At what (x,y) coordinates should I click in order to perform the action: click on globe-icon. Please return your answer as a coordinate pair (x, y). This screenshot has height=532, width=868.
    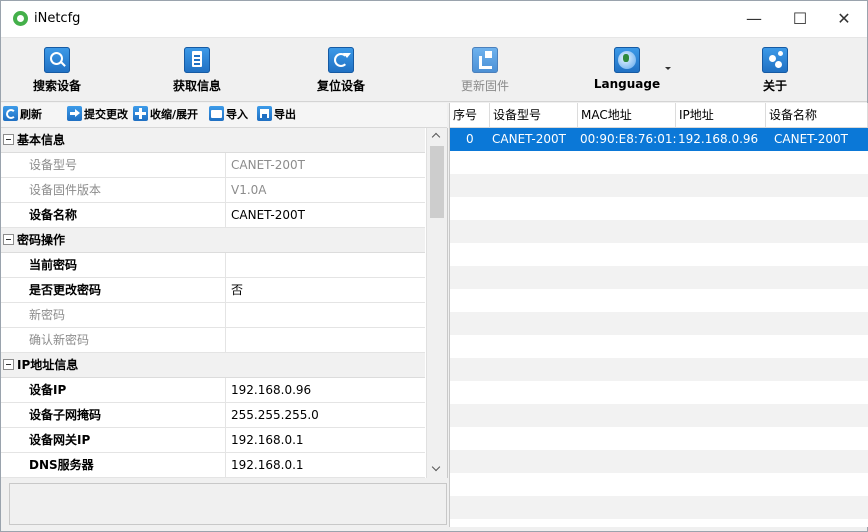
    Looking at the image, I should click on (627, 60).